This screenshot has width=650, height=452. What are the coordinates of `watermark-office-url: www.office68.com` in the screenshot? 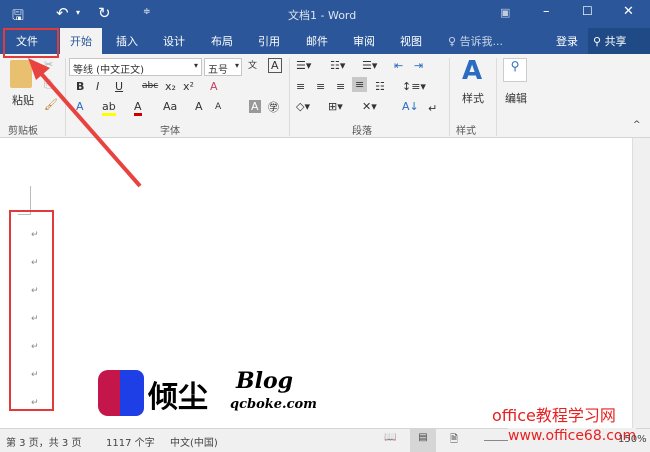 It's located at (572, 436).